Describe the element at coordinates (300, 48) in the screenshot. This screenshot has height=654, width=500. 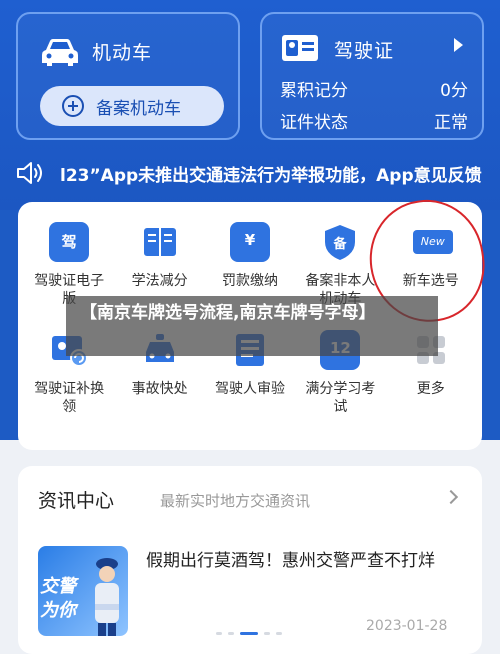
I see `id-card-icon` at that location.